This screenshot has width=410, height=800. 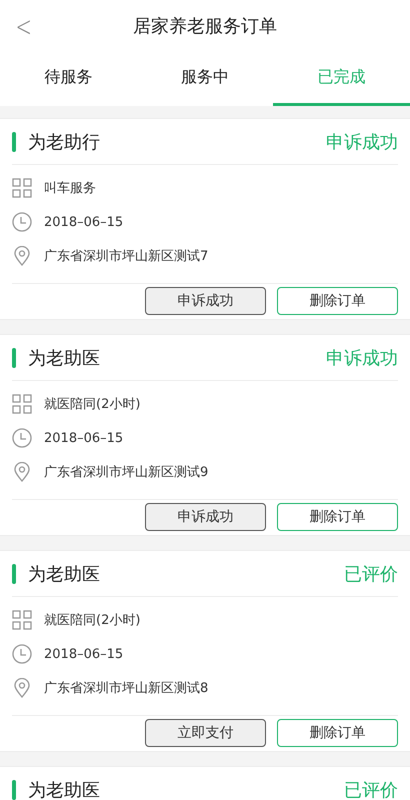 What do you see at coordinates (205, 733) in the screenshot?
I see `action-button: 立即支付` at bounding box center [205, 733].